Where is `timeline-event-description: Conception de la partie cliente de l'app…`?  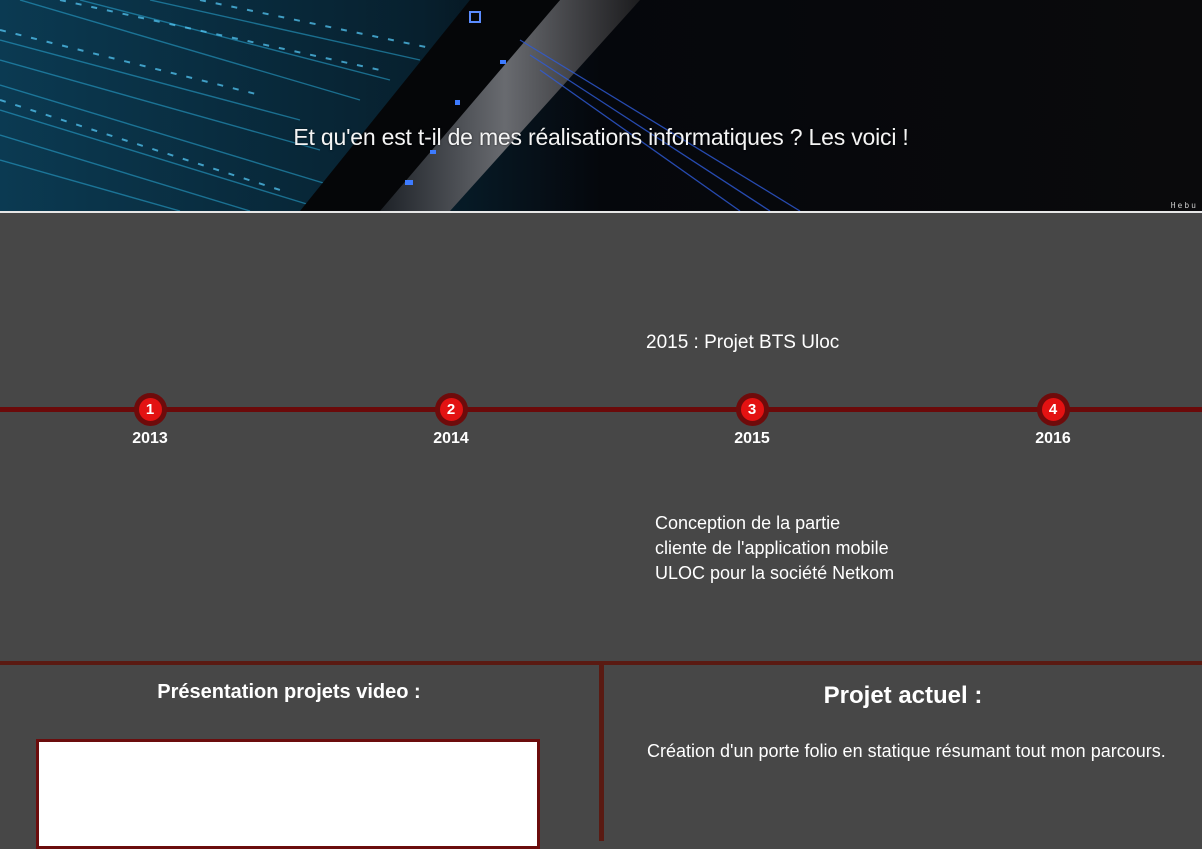
timeline-event-description: Conception de la partie cliente de l'app… is located at coordinates (775, 548).